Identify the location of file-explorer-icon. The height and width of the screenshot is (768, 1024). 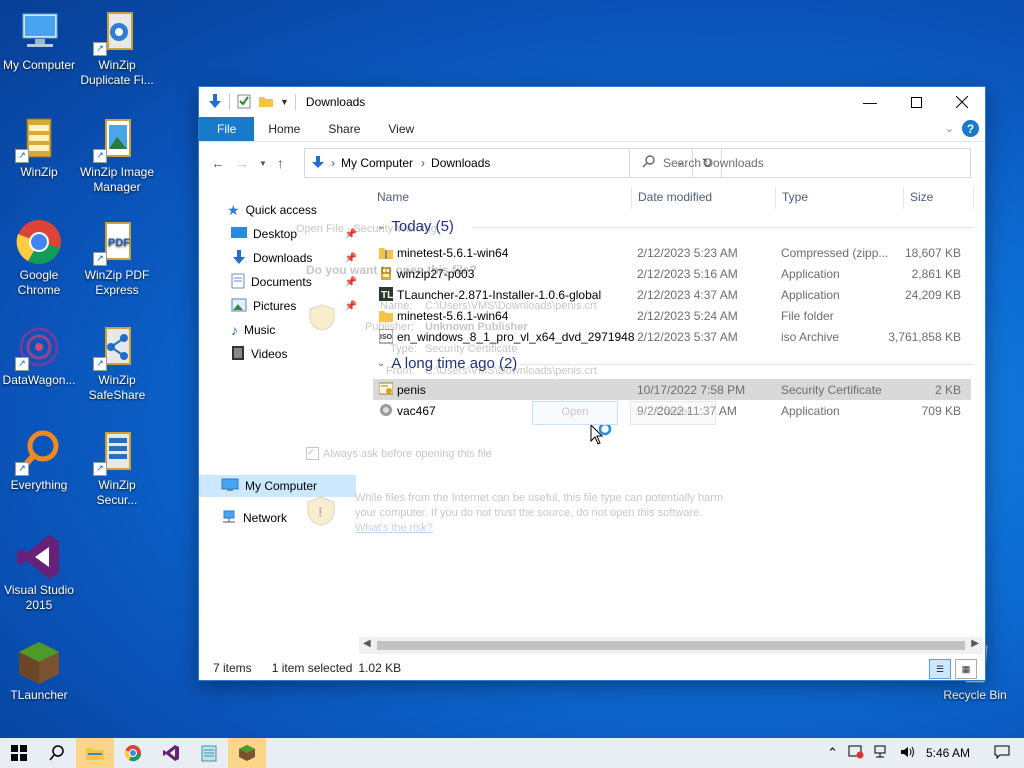
(95, 754).